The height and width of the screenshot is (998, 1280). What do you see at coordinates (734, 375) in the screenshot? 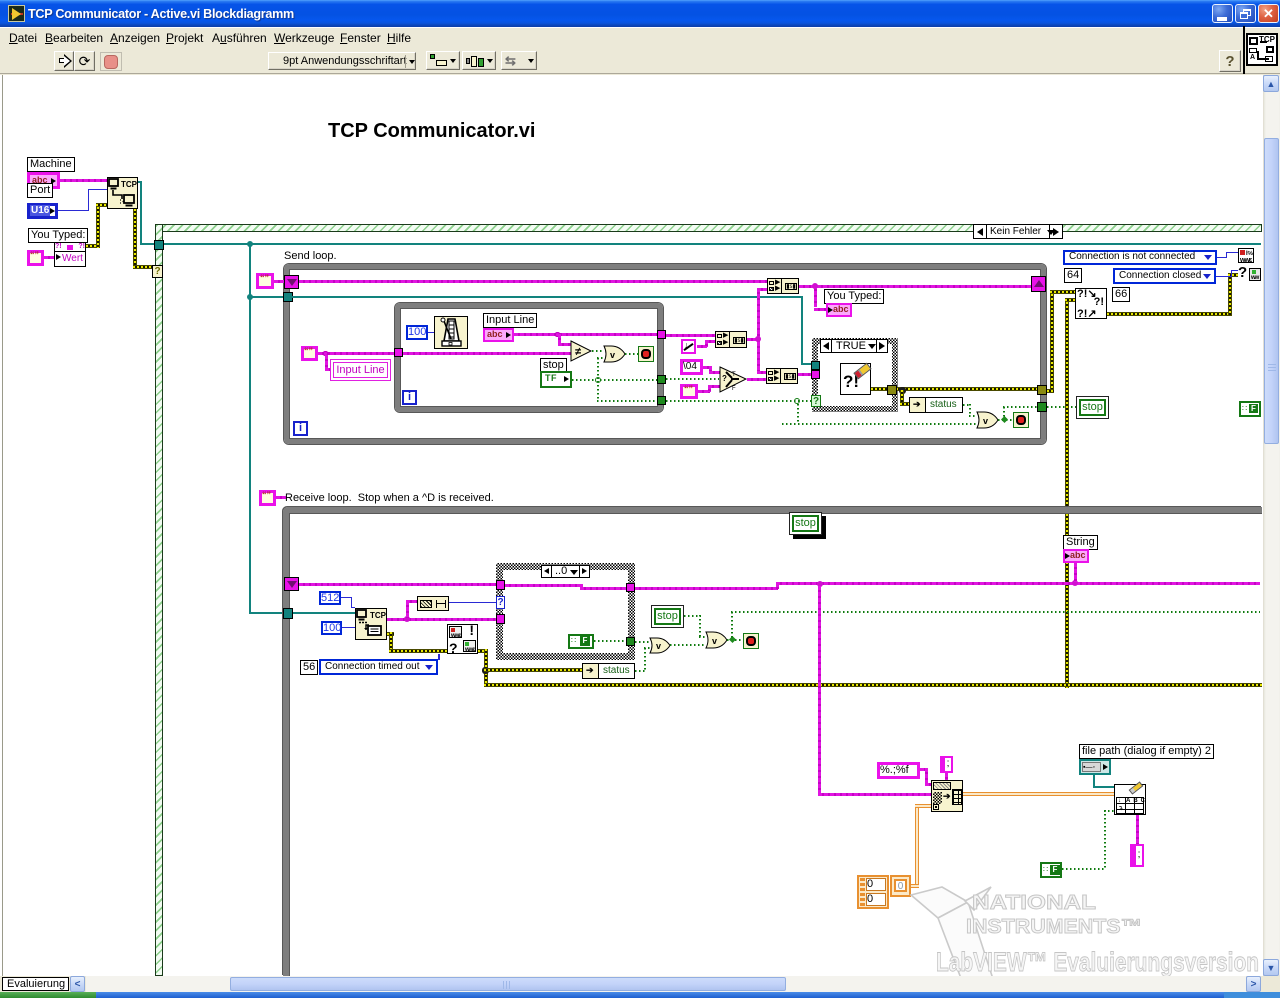
I see `svg-text: T` at bounding box center [734, 375].